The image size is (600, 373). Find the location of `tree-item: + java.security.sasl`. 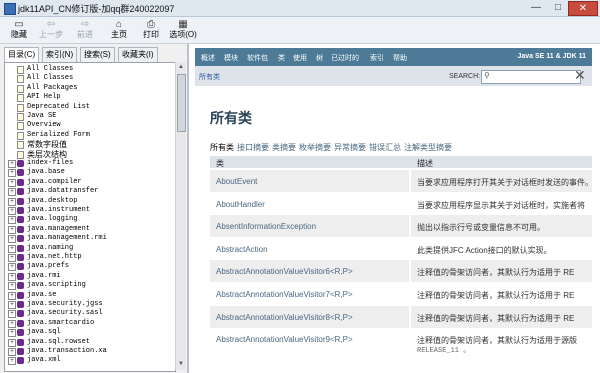

tree-item: + java.security.sasl is located at coordinates (89, 314).